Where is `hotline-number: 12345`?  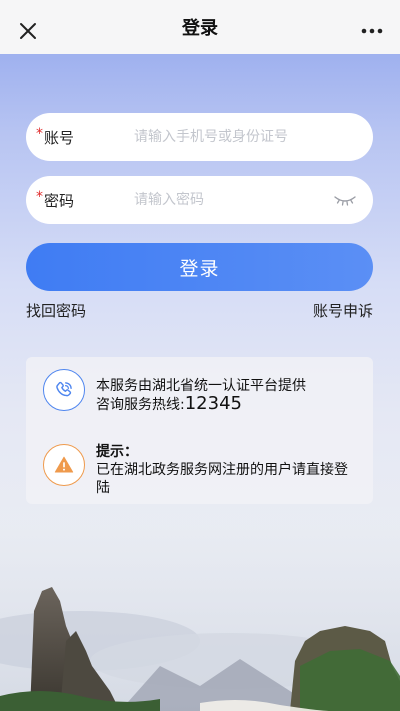
hotline-number: 12345 is located at coordinates (213, 403).